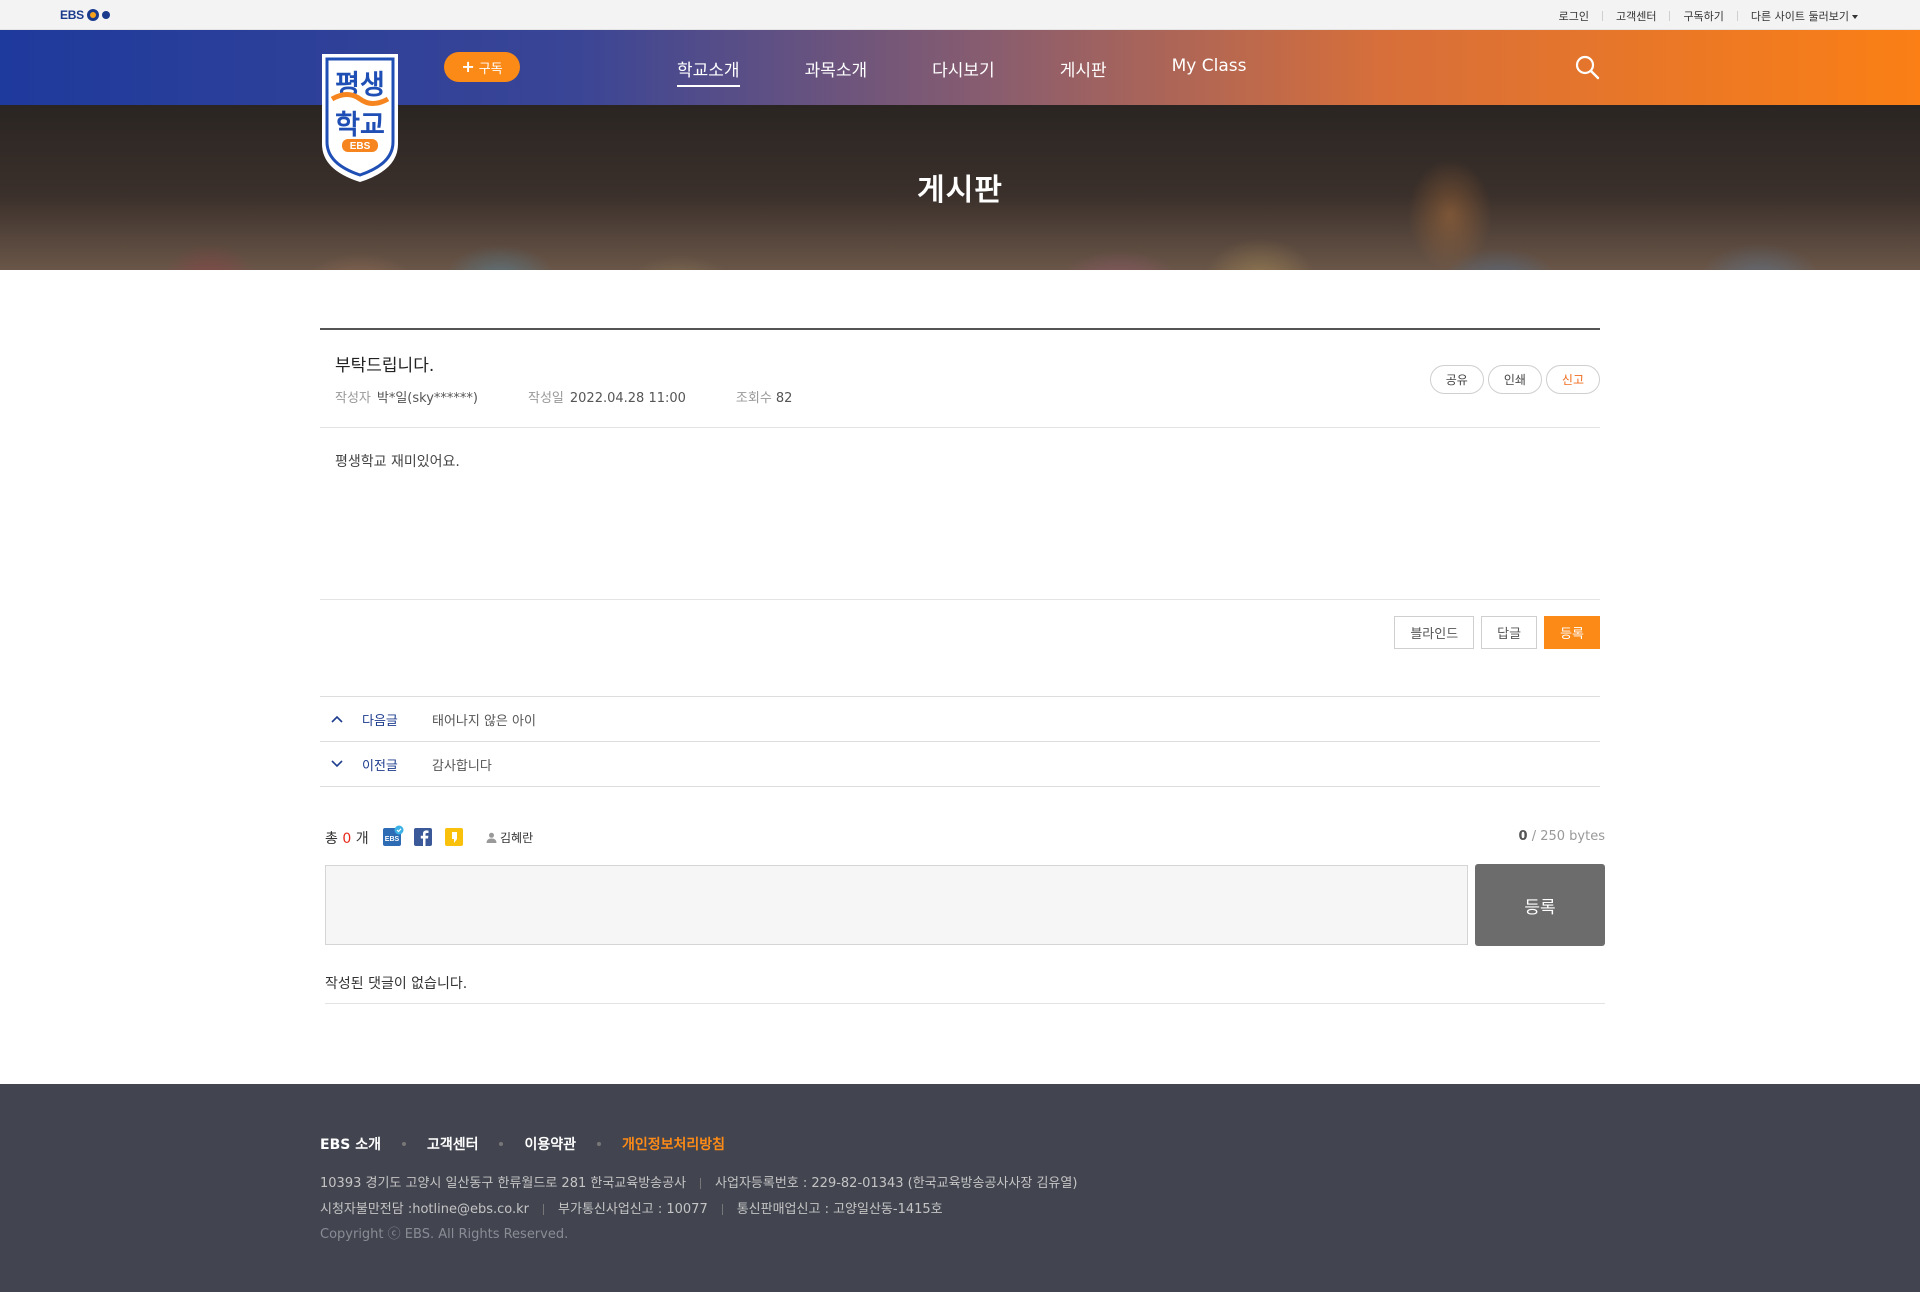 Image resolution: width=1920 pixels, height=1292 pixels. What do you see at coordinates (836, 71) in the screenshot?
I see `nav-item-subjects: 과목소개` at bounding box center [836, 71].